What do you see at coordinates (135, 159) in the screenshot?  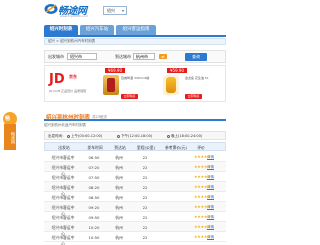 I see `table-row: 绍兴市客运中心06:50杭州22★★★★★详情` at bounding box center [135, 159].